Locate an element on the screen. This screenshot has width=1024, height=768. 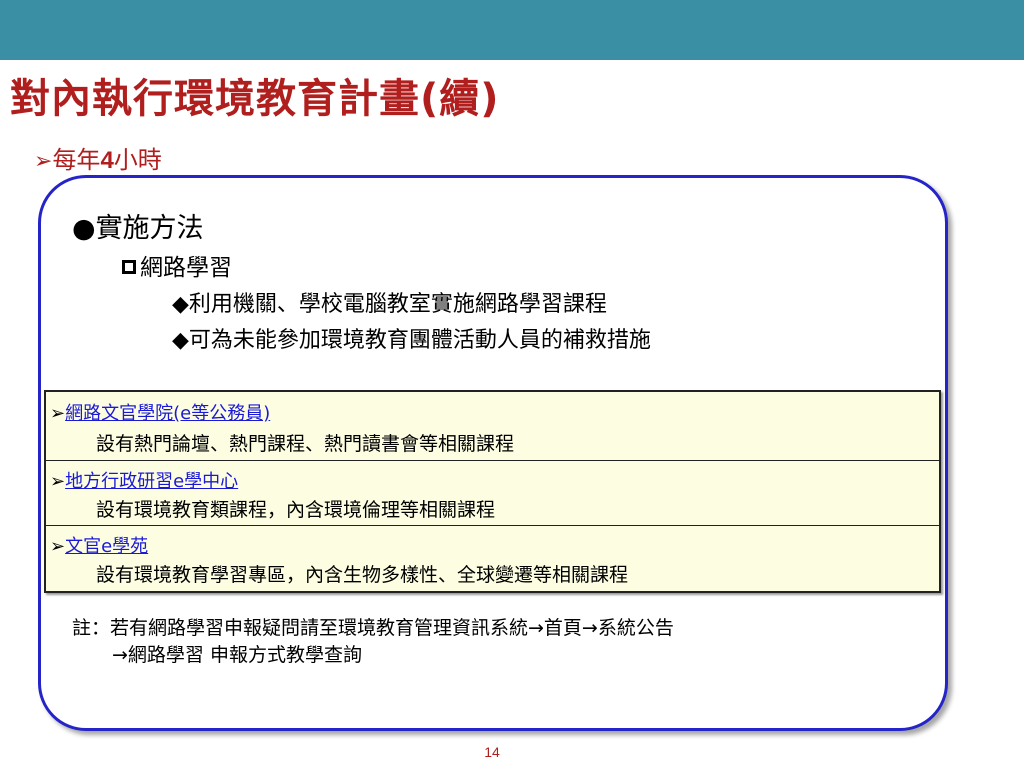
course-link: 網路文官學院(e等公務員) is located at coordinates (167, 413).